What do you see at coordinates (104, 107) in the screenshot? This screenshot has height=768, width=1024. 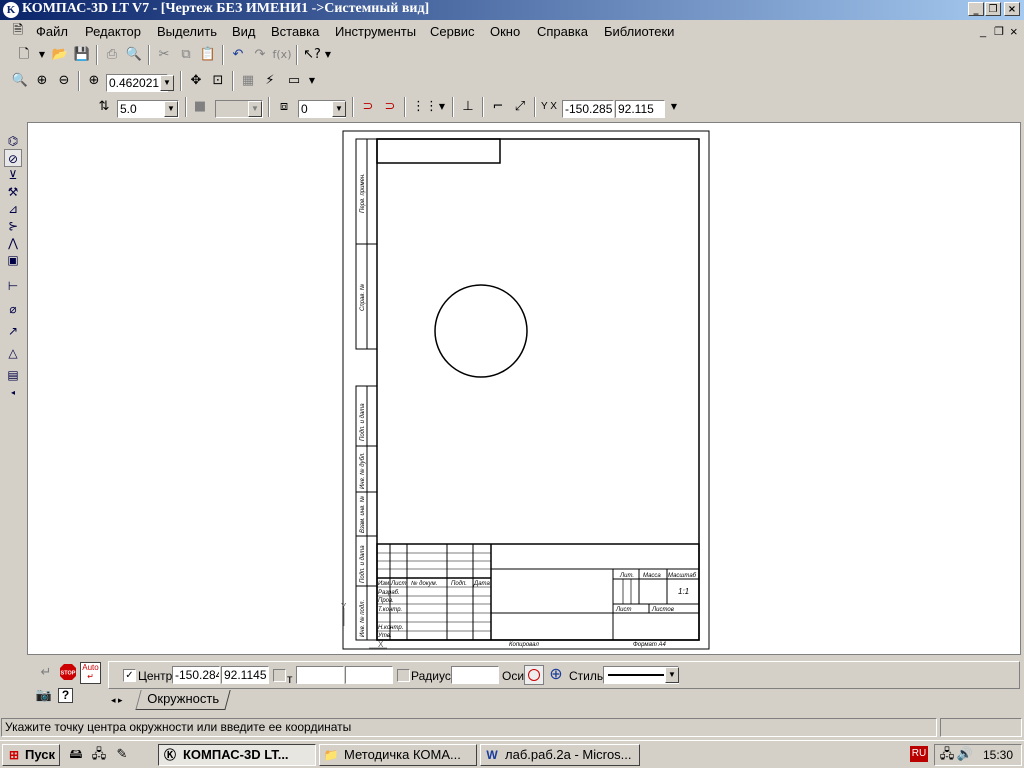 I see `step-icon: ⇅` at bounding box center [104, 107].